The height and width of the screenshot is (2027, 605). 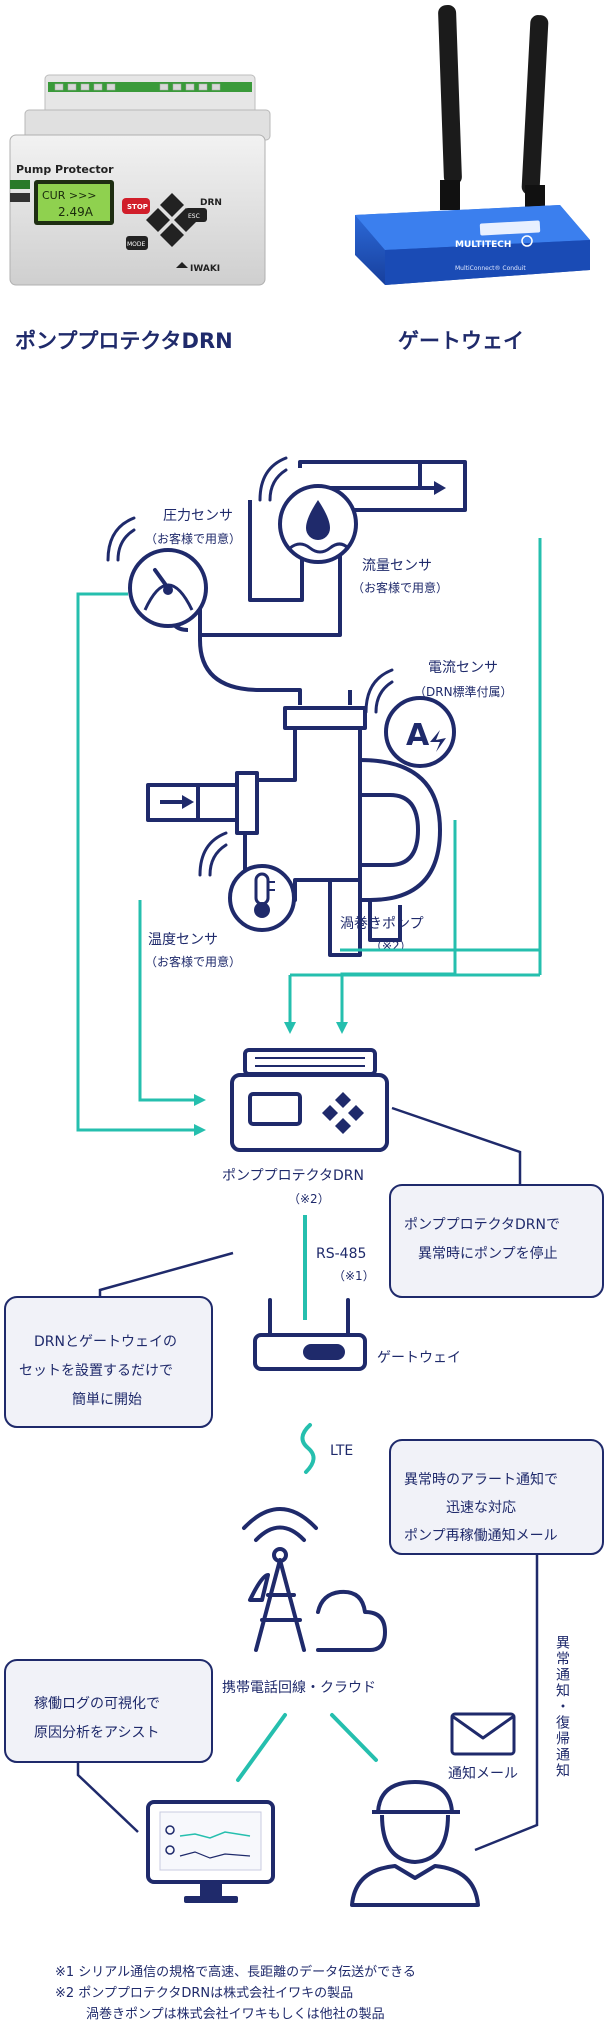 What do you see at coordinates (69, 195) in the screenshot?
I see `drn-lcd-line1: CUR >>>` at bounding box center [69, 195].